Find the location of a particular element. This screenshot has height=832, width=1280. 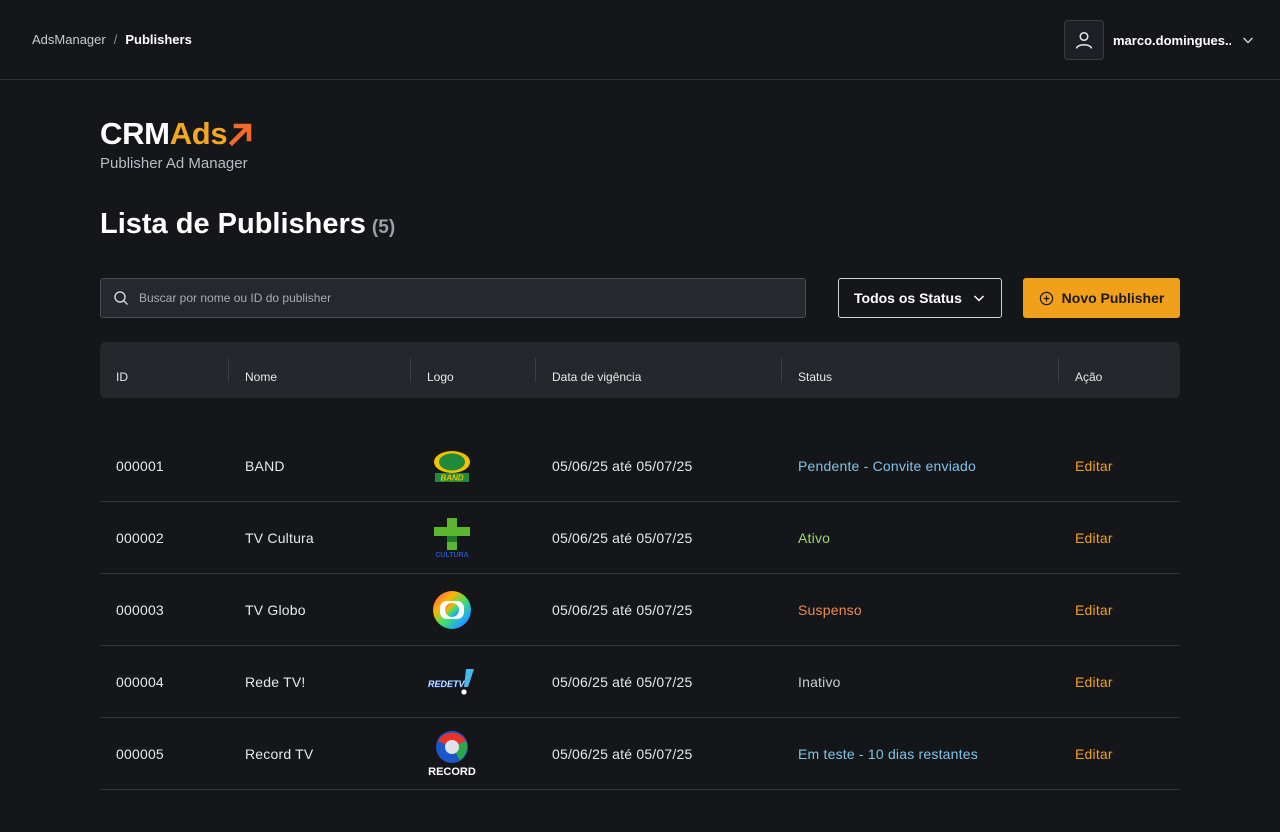

avatar is located at coordinates (1084, 40).